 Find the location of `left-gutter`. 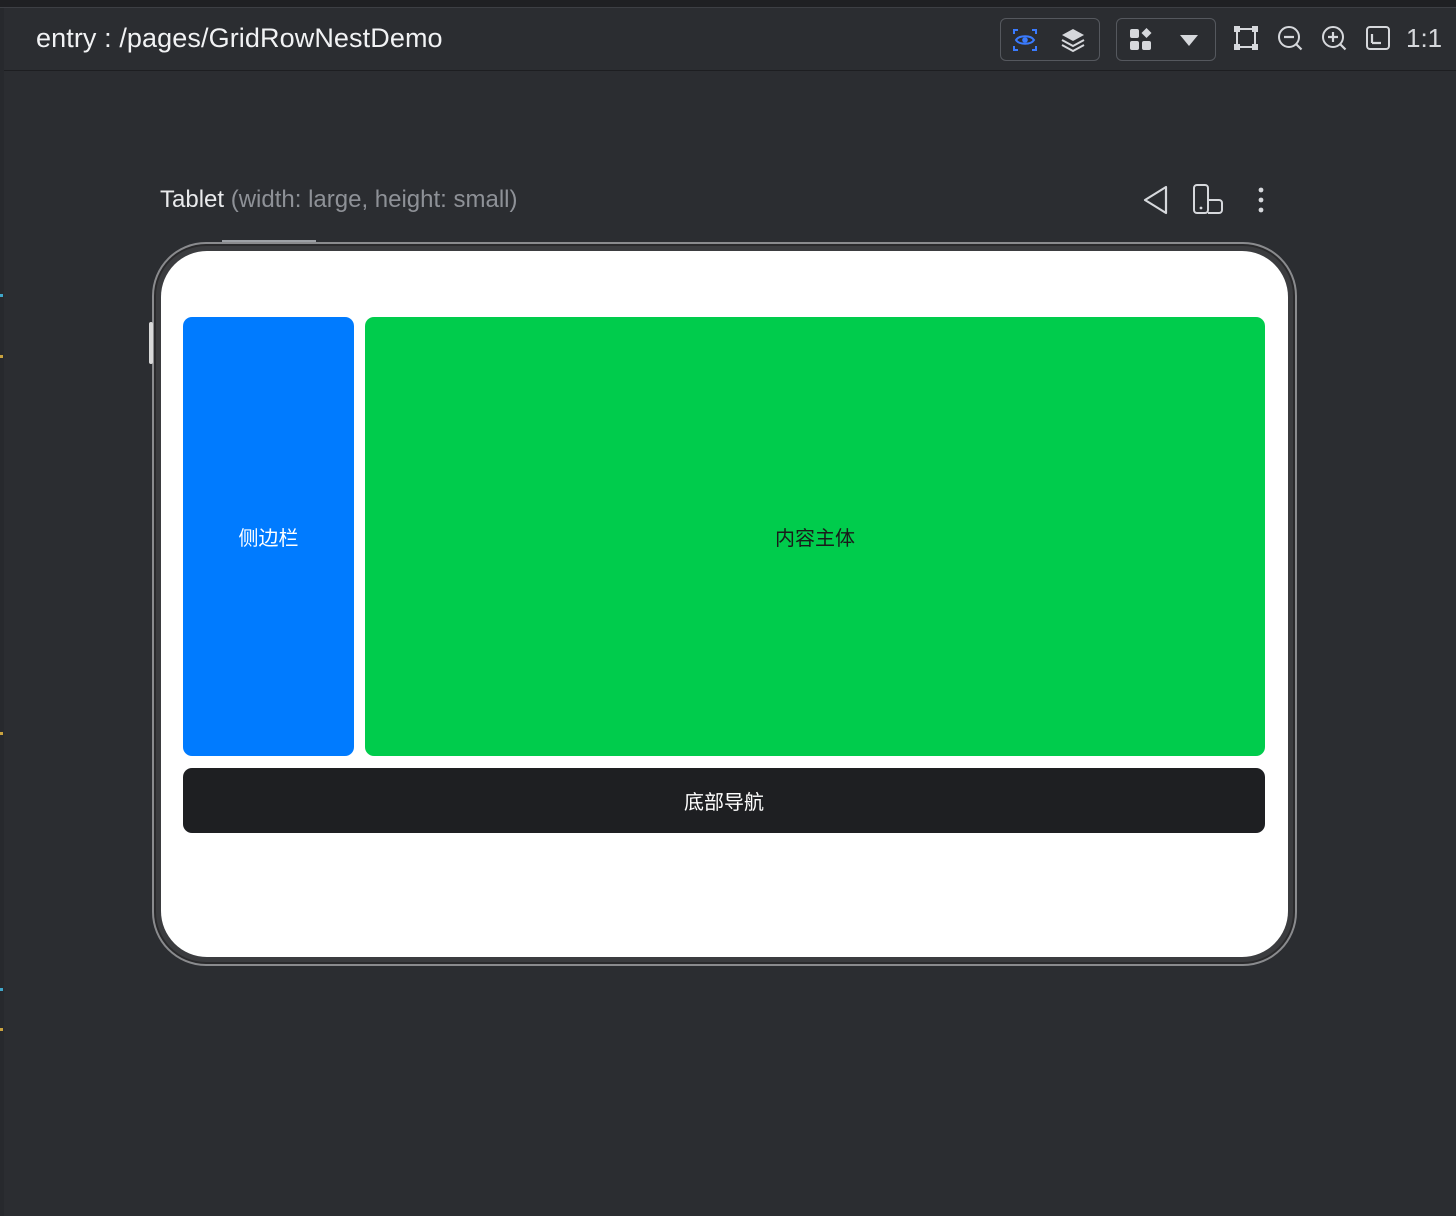

left-gutter is located at coordinates (2, 612).